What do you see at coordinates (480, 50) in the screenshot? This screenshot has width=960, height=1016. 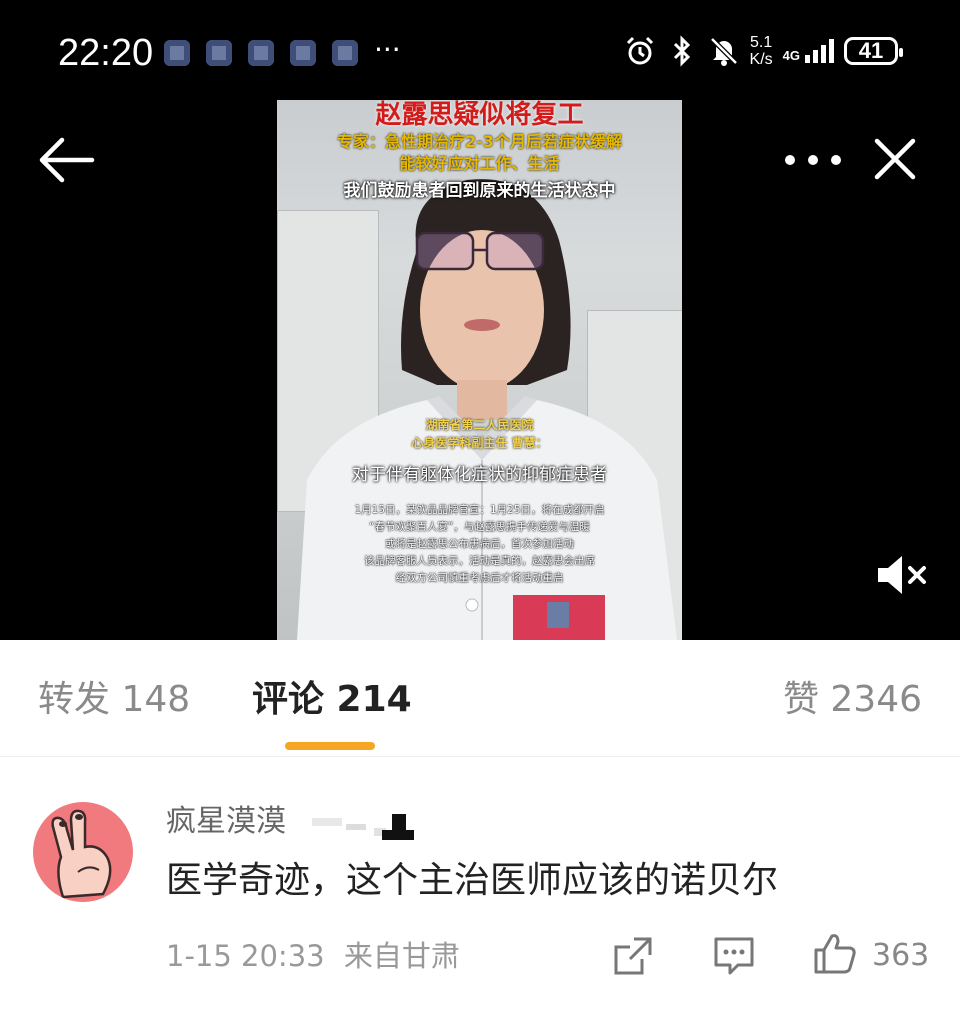 I see `status-bar: 22:20 ··· 5.1 K/s 4G 41` at bounding box center [480, 50].